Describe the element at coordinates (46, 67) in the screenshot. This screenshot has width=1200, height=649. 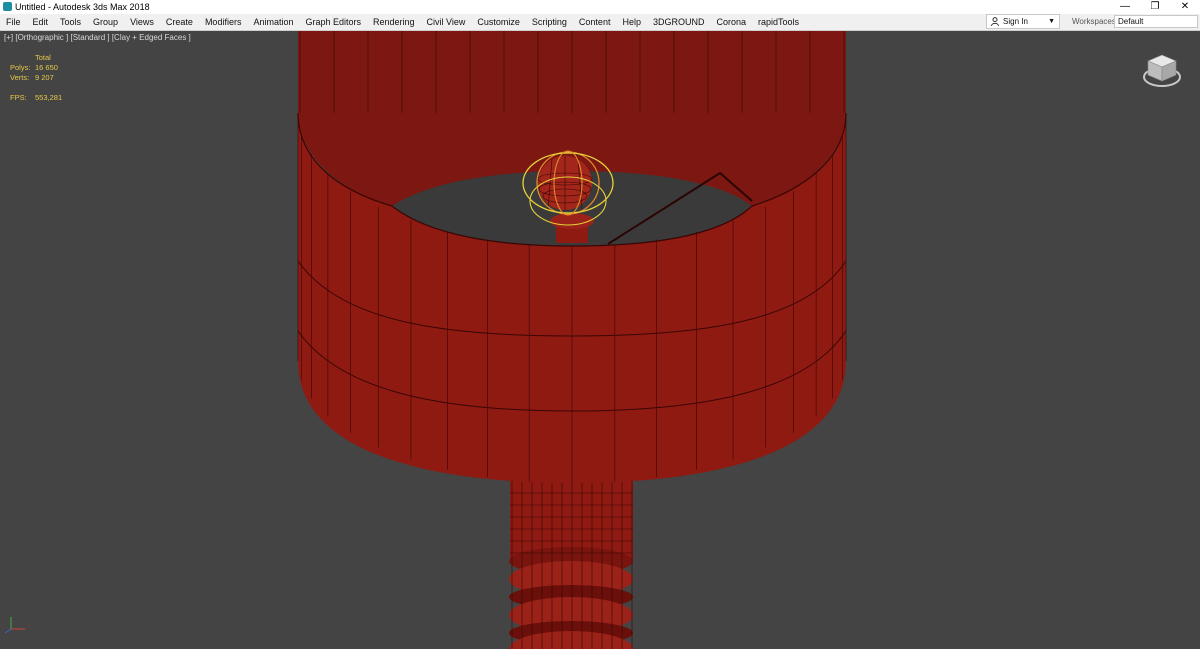
I see `polys-value: 16 650` at that location.